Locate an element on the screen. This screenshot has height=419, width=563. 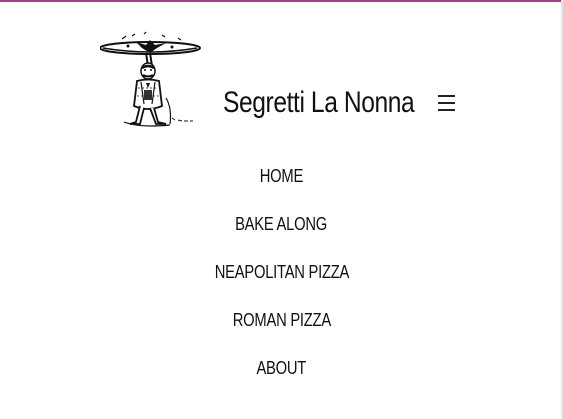
menu-bar-top is located at coordinates (446, 96).